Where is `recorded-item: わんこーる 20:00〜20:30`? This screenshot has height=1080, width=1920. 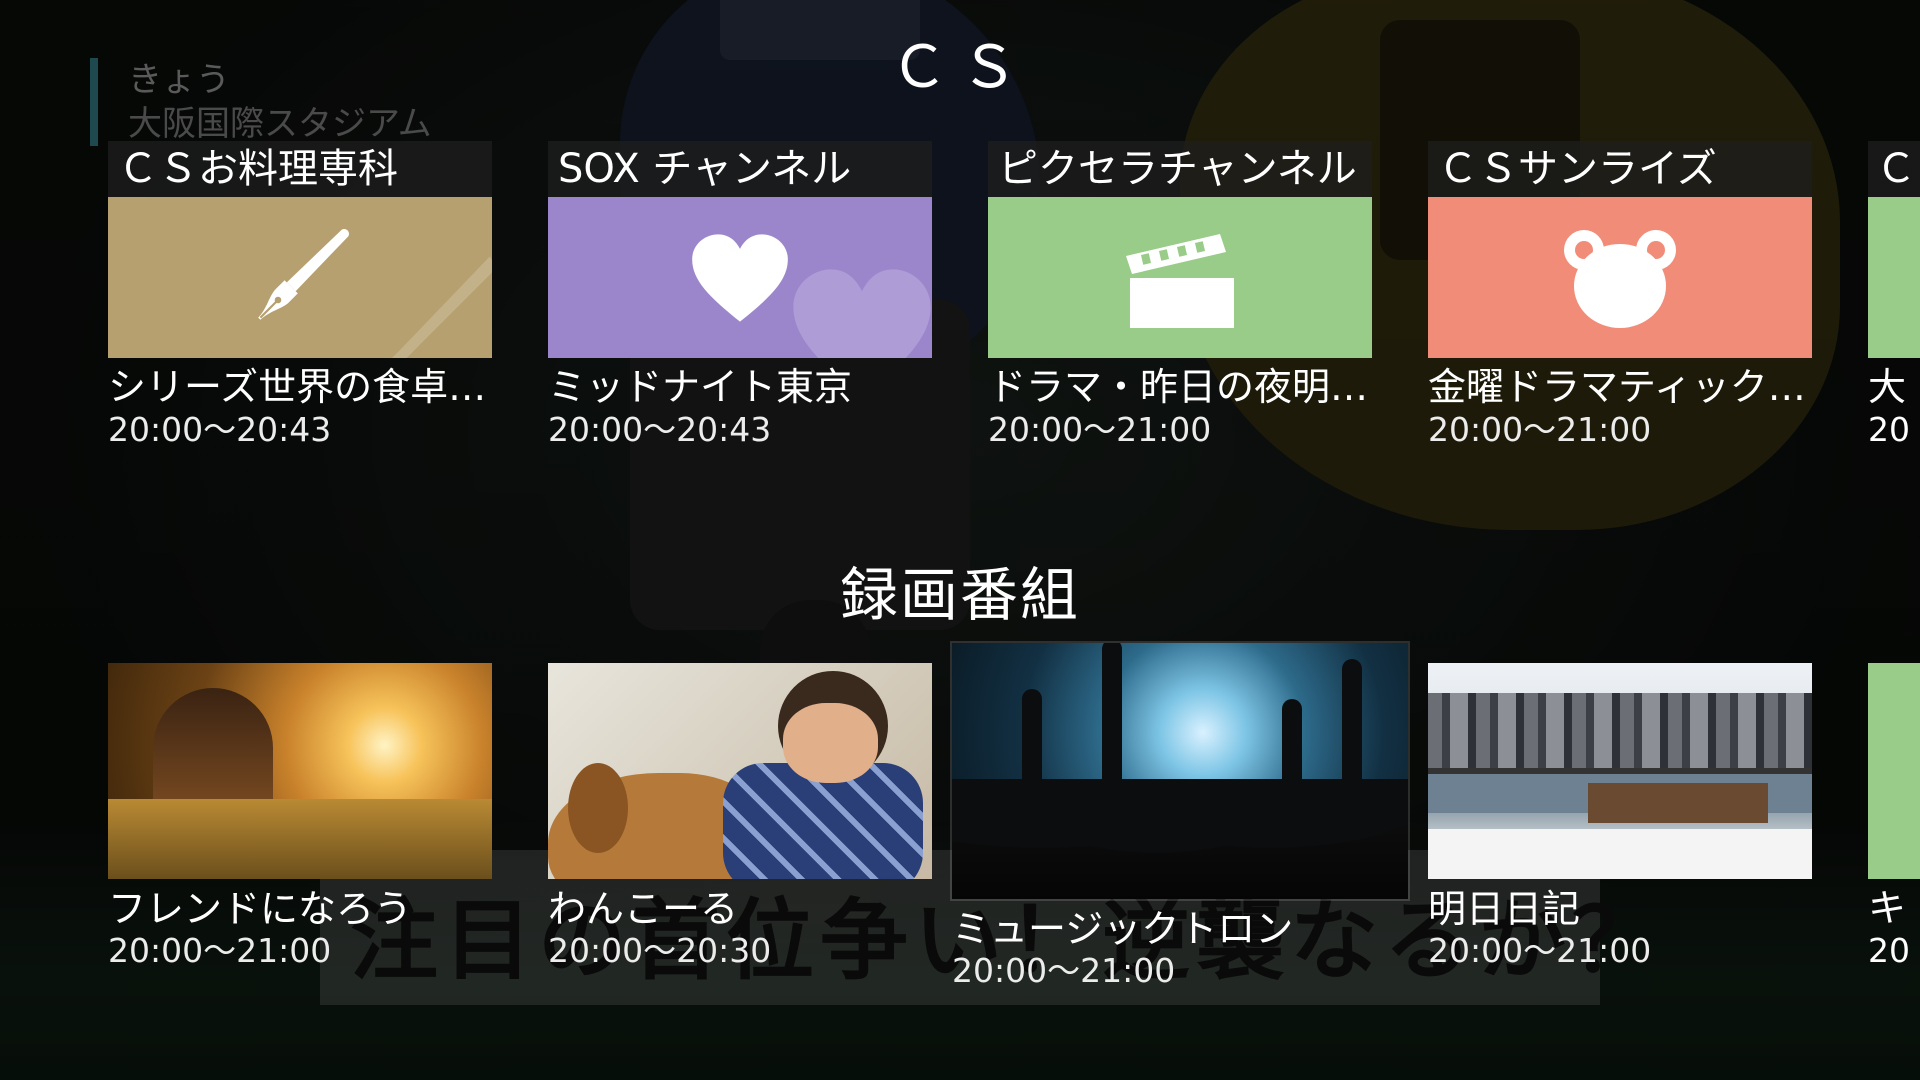
recorded-item: わんこーる 20:00〜20:30 is located at coordinates (740, 816).